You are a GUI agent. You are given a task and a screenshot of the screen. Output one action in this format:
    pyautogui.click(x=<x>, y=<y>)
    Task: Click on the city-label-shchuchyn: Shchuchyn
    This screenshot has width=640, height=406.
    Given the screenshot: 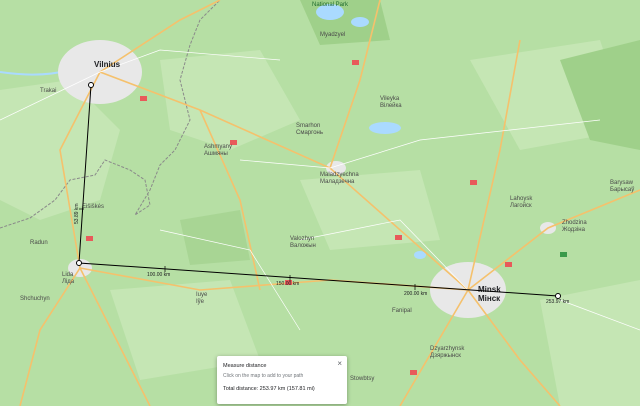 What is the action you would take?
    pyautogui.click(x=35, y=299)
    